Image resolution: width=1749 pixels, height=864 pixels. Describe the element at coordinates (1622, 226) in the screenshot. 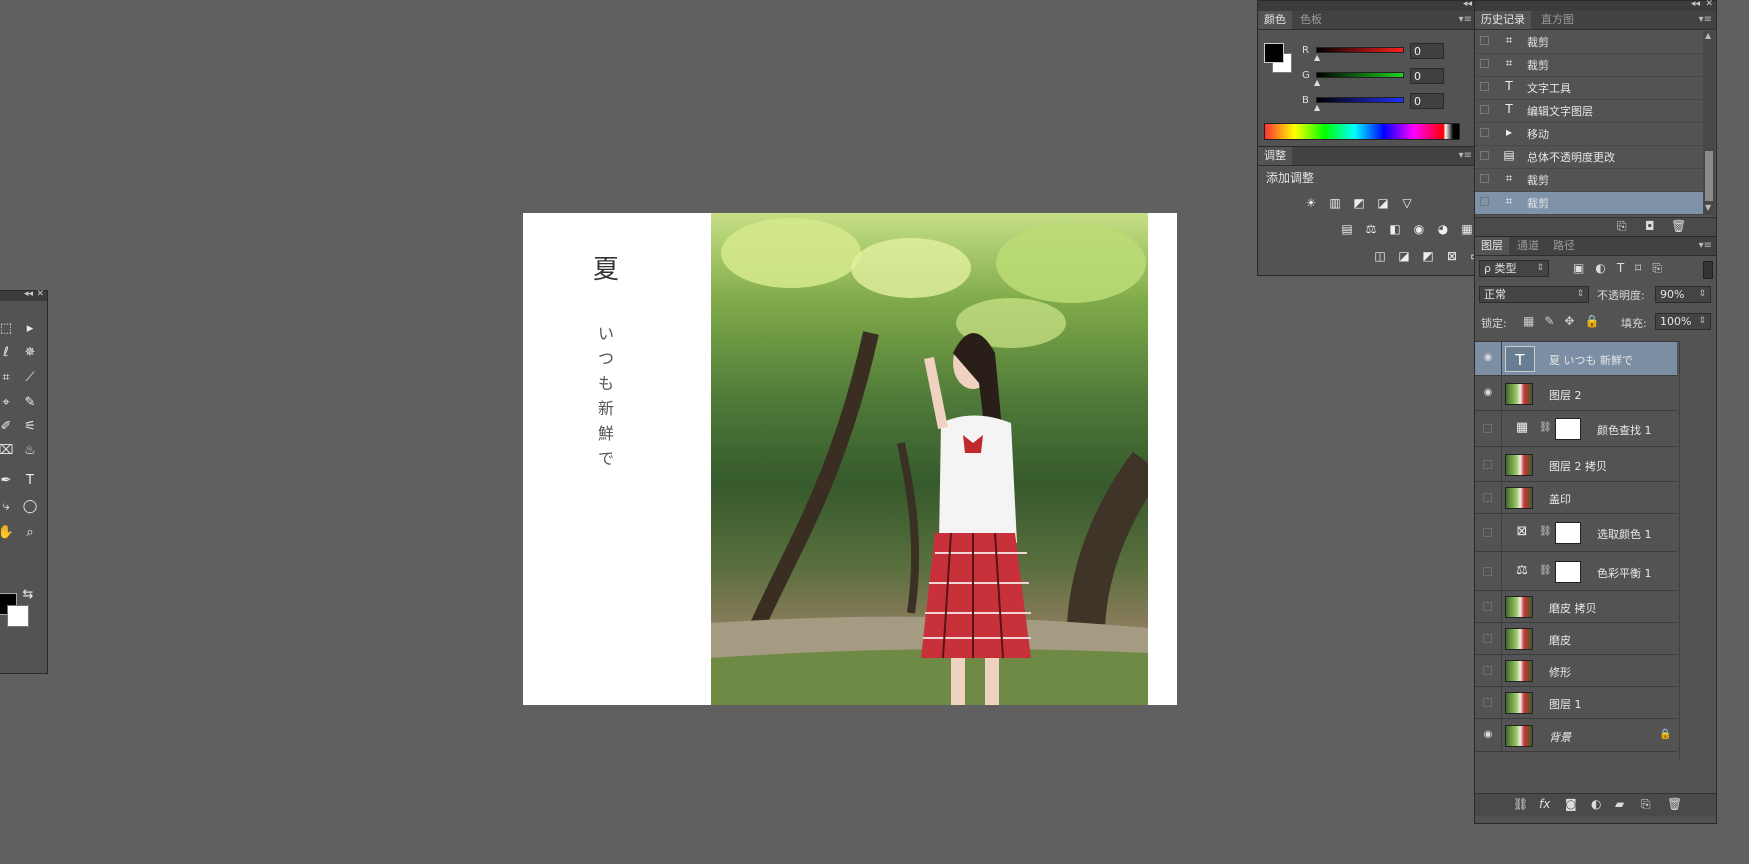

I see `new-document-icon: ⎘` at that location.